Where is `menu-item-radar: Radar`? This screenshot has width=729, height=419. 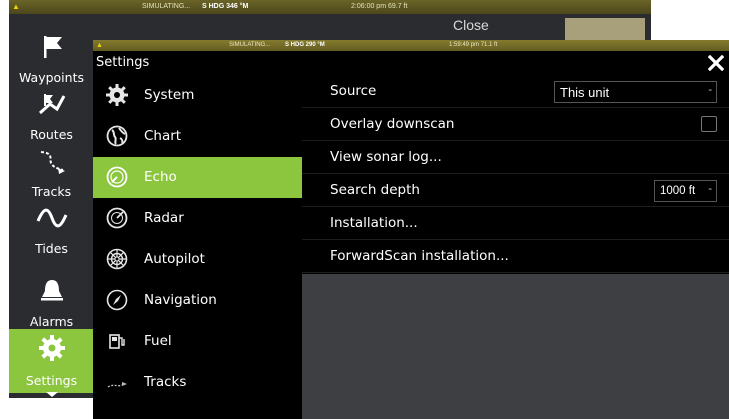 menu-item-radar: Radar is located at coordinates (197, 218).